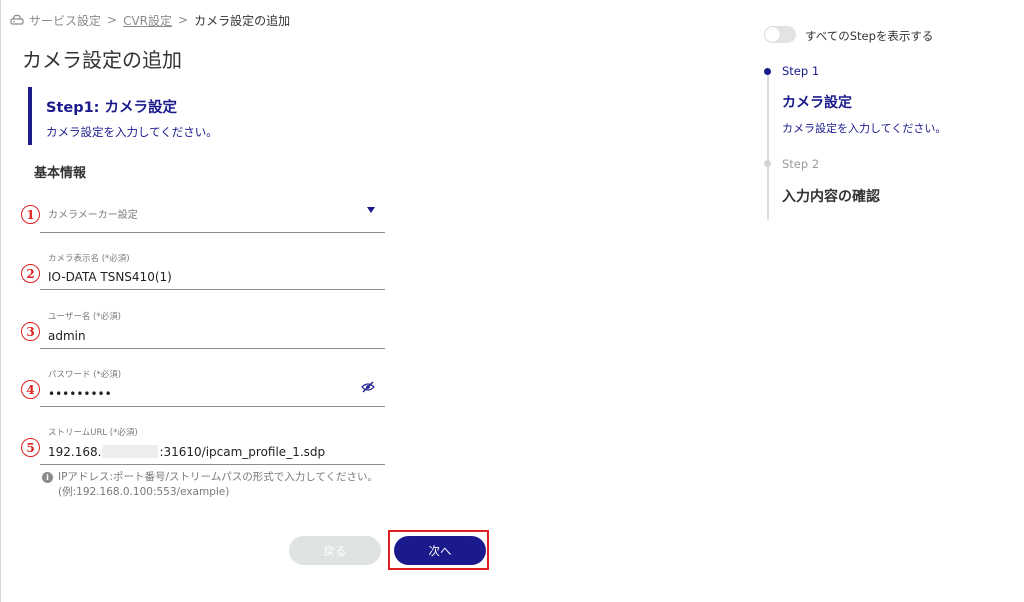 The image size is (1024, 602). I want to click on stepper-step-1-title: カメラ設定, so click(817, 103).